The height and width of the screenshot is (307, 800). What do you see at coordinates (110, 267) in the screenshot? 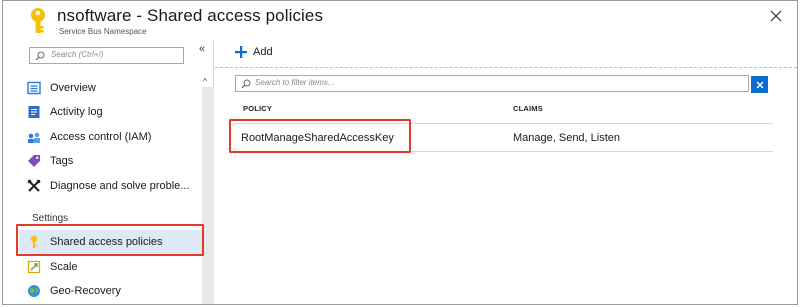
I see `menu-item-scale: Scale` at bounding box center [110, 267].